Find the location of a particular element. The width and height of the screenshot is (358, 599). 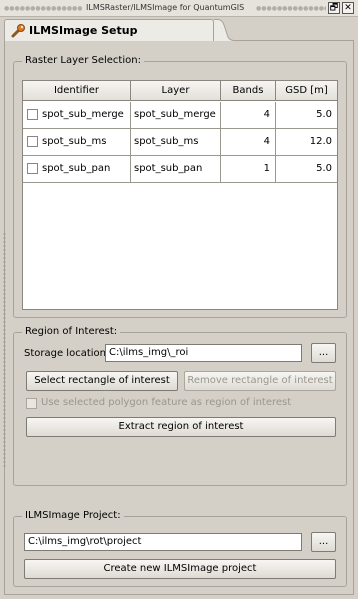

table-header: Identifier Layer Bands GSD [m] is located at coordinates (180, 91).